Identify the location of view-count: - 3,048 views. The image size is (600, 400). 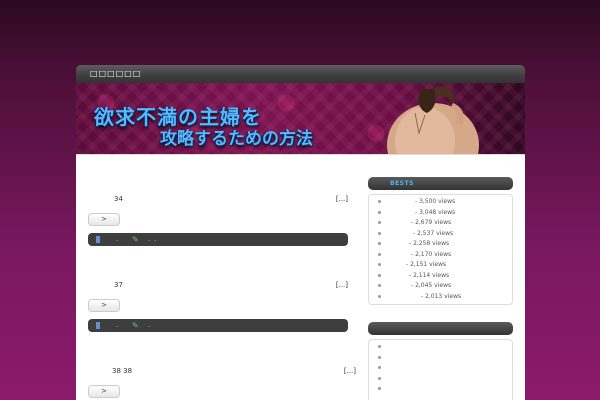
(435, 212).